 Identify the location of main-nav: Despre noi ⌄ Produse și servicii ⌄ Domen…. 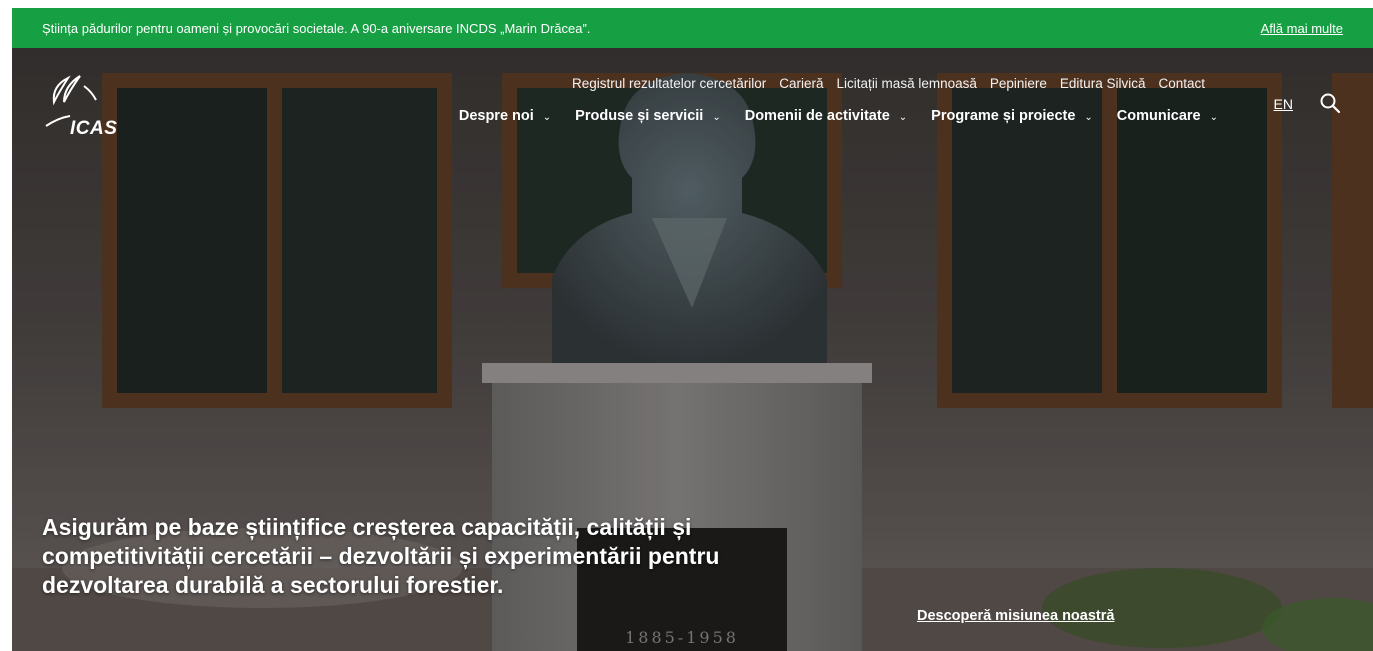
(838, 116).